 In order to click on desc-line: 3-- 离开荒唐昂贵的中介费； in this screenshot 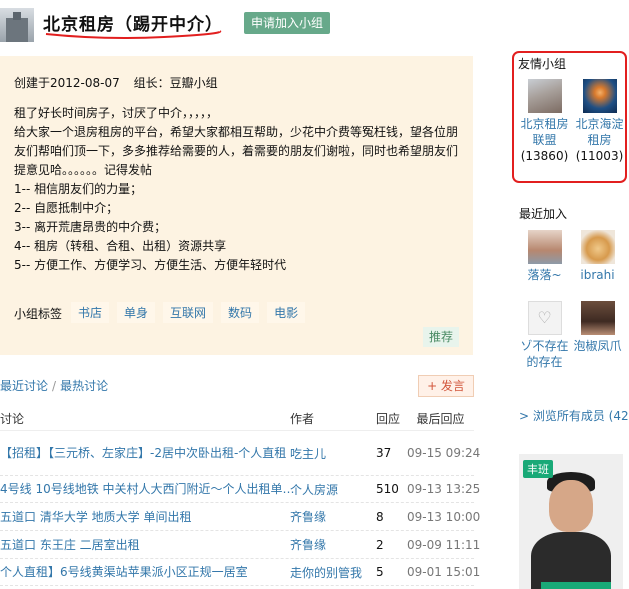, I will do `click(90, 227)`.